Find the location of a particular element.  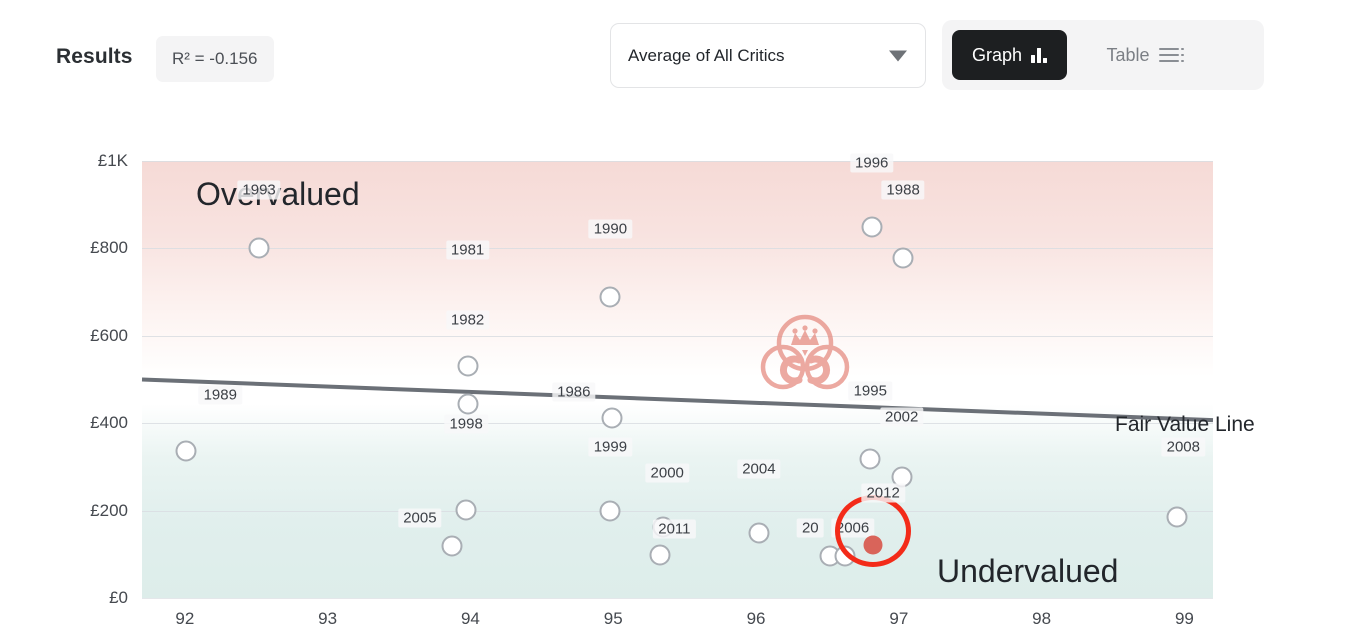

x-axis-tick-label: 96 is located at coordinates (756, 618).